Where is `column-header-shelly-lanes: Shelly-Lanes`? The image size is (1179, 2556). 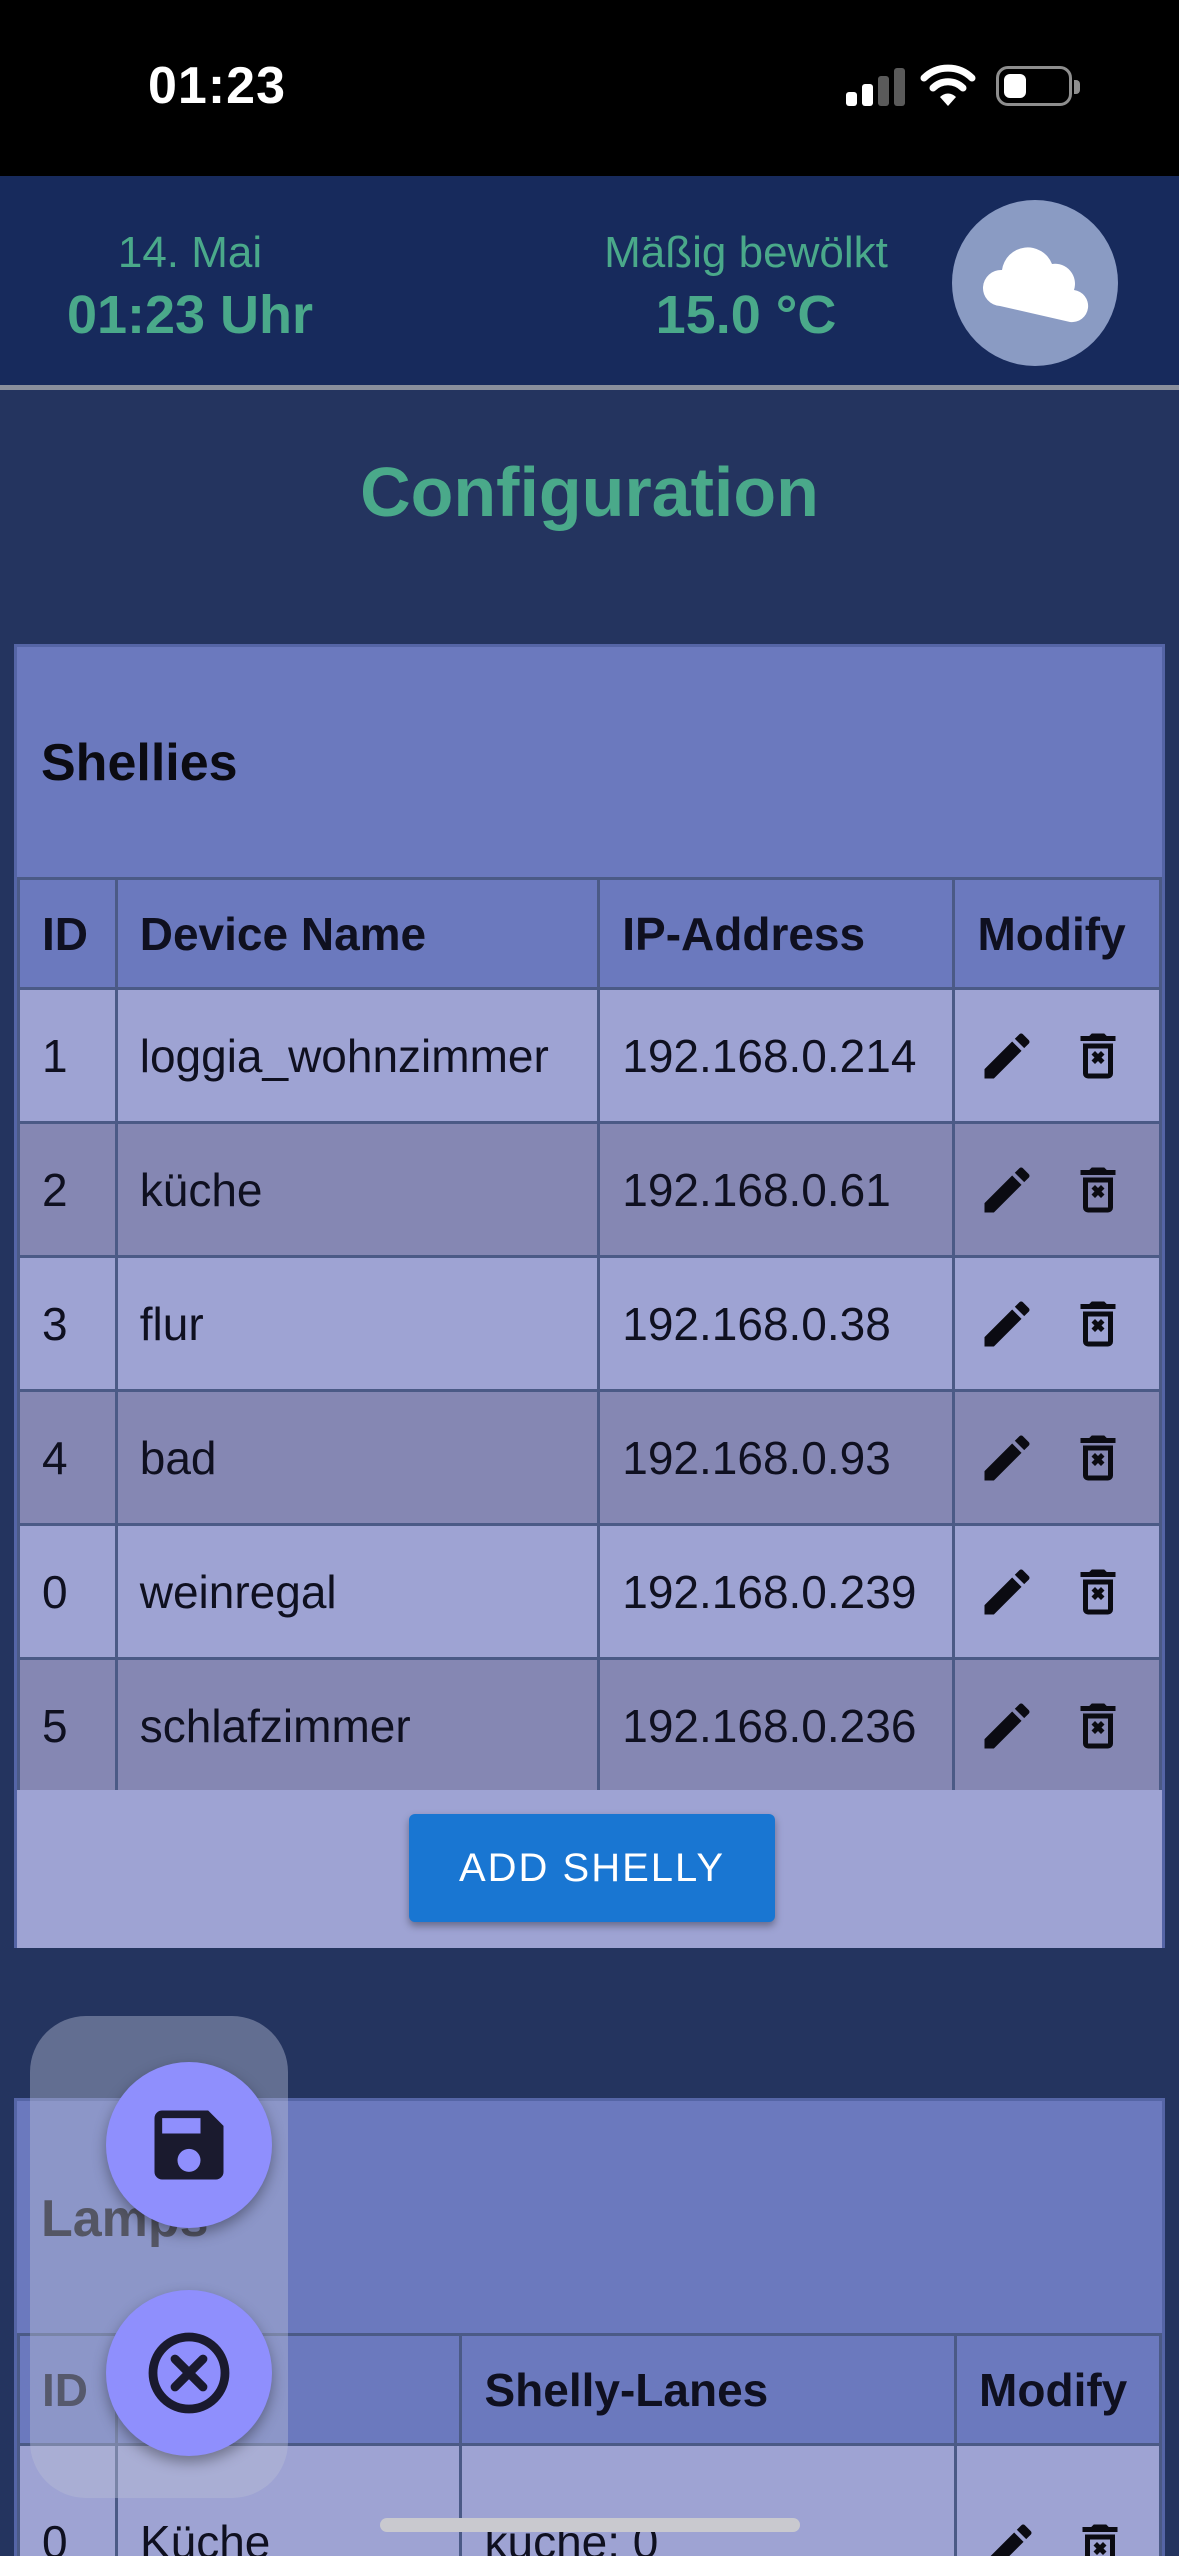 column-header-shelly-lanes: Shelly-Lanes is located at coordinates (708, 2389).